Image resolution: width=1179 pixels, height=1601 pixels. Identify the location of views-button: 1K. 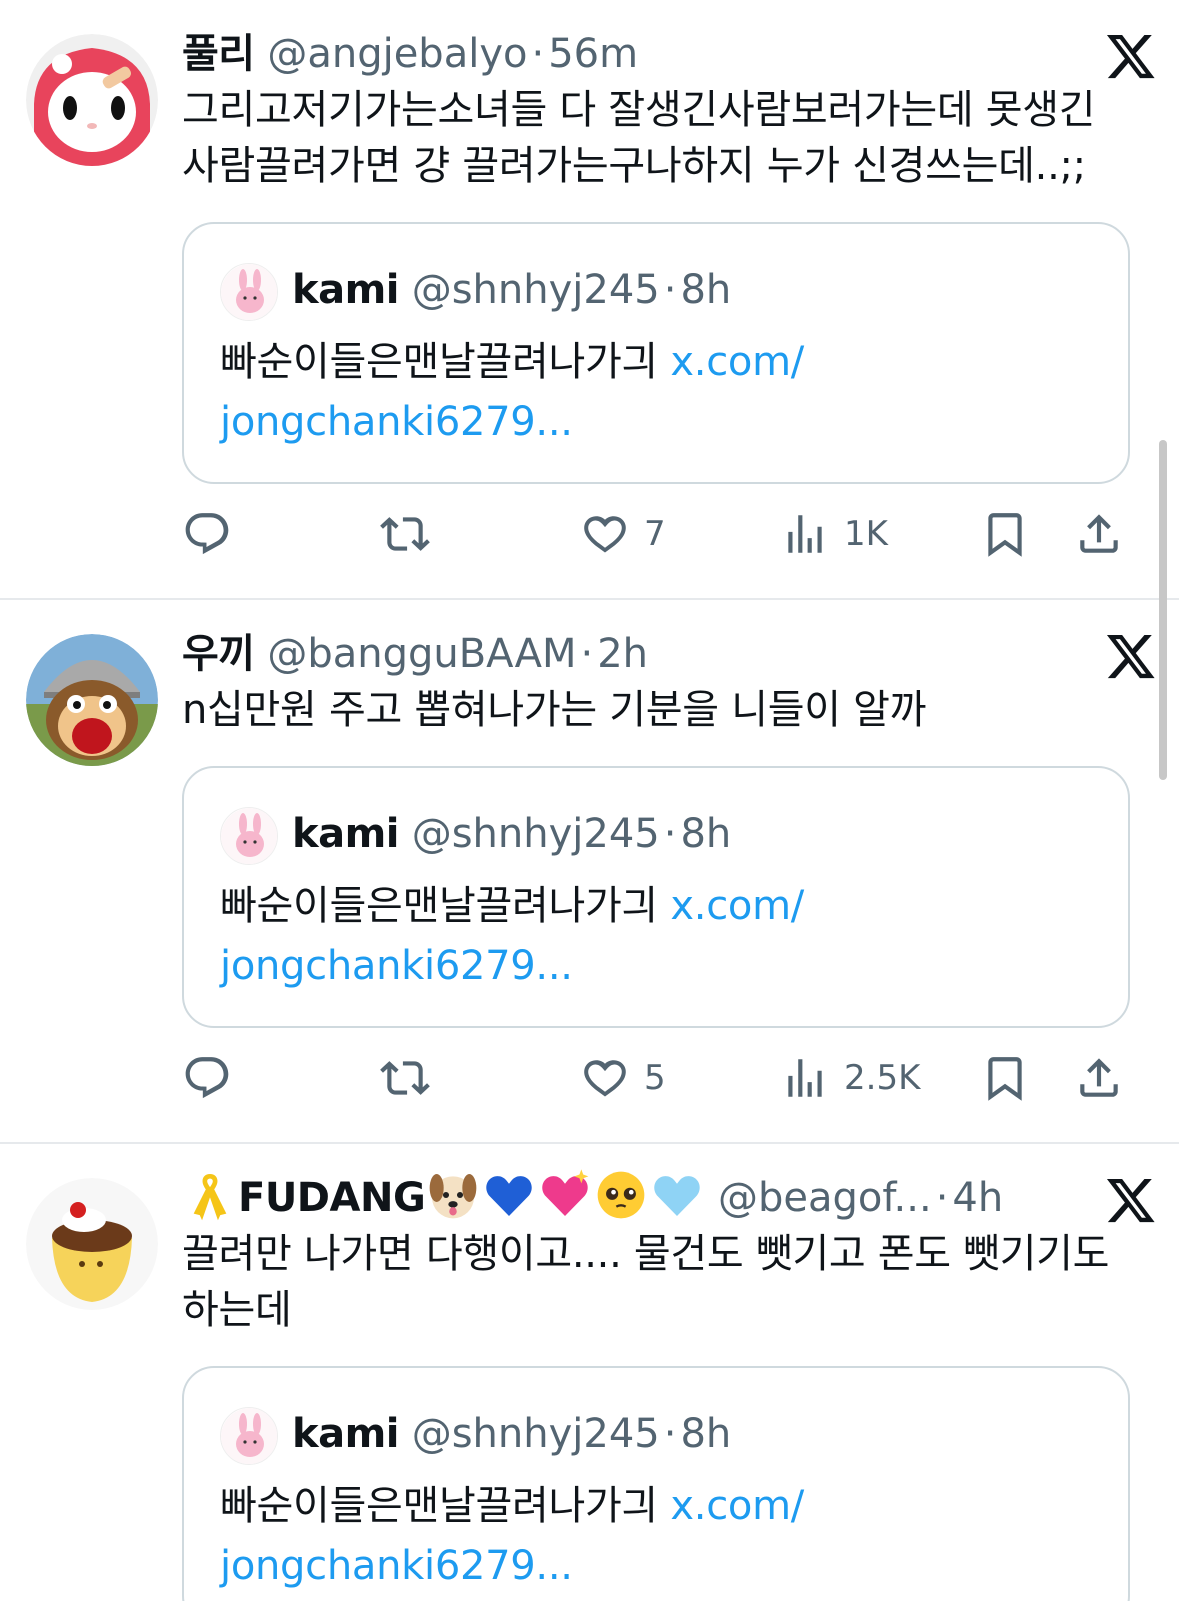
(834, 534).